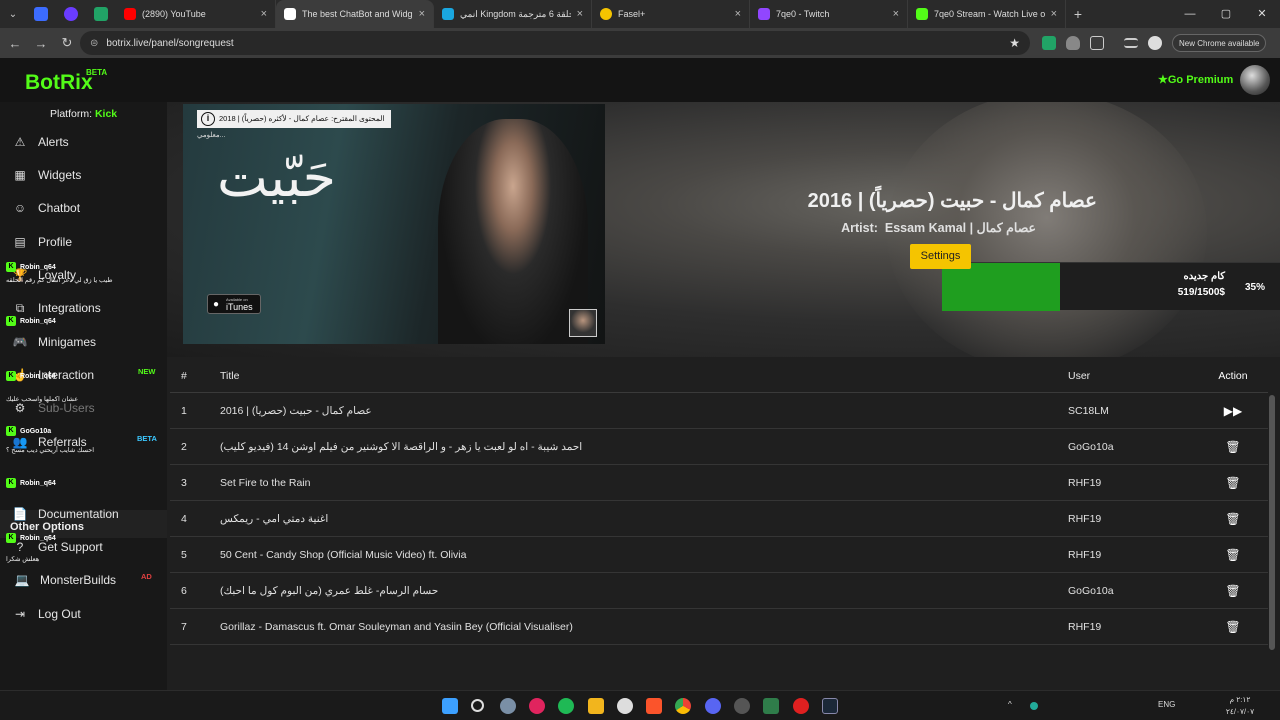  I want to click on tab-anime: انمي Kingdom الحلقة 6 مترجمة ×, so click(513, 14).